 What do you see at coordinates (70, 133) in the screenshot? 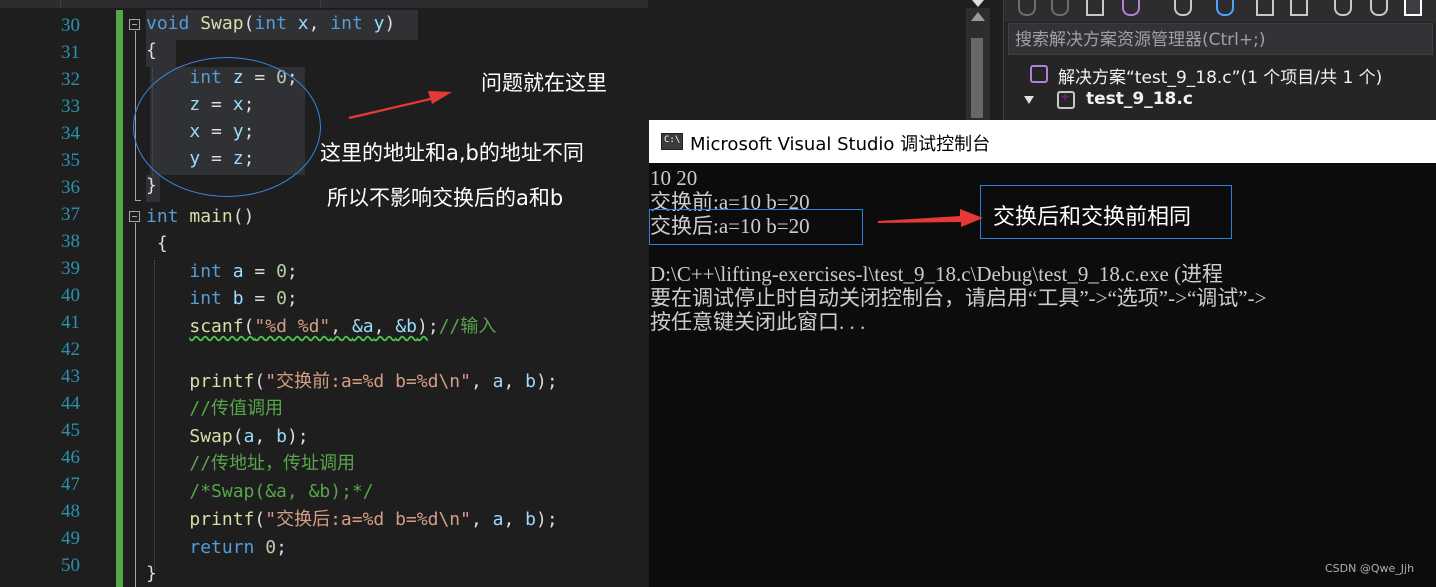
I see `line-number: 34` at bounding box center [70, 133].